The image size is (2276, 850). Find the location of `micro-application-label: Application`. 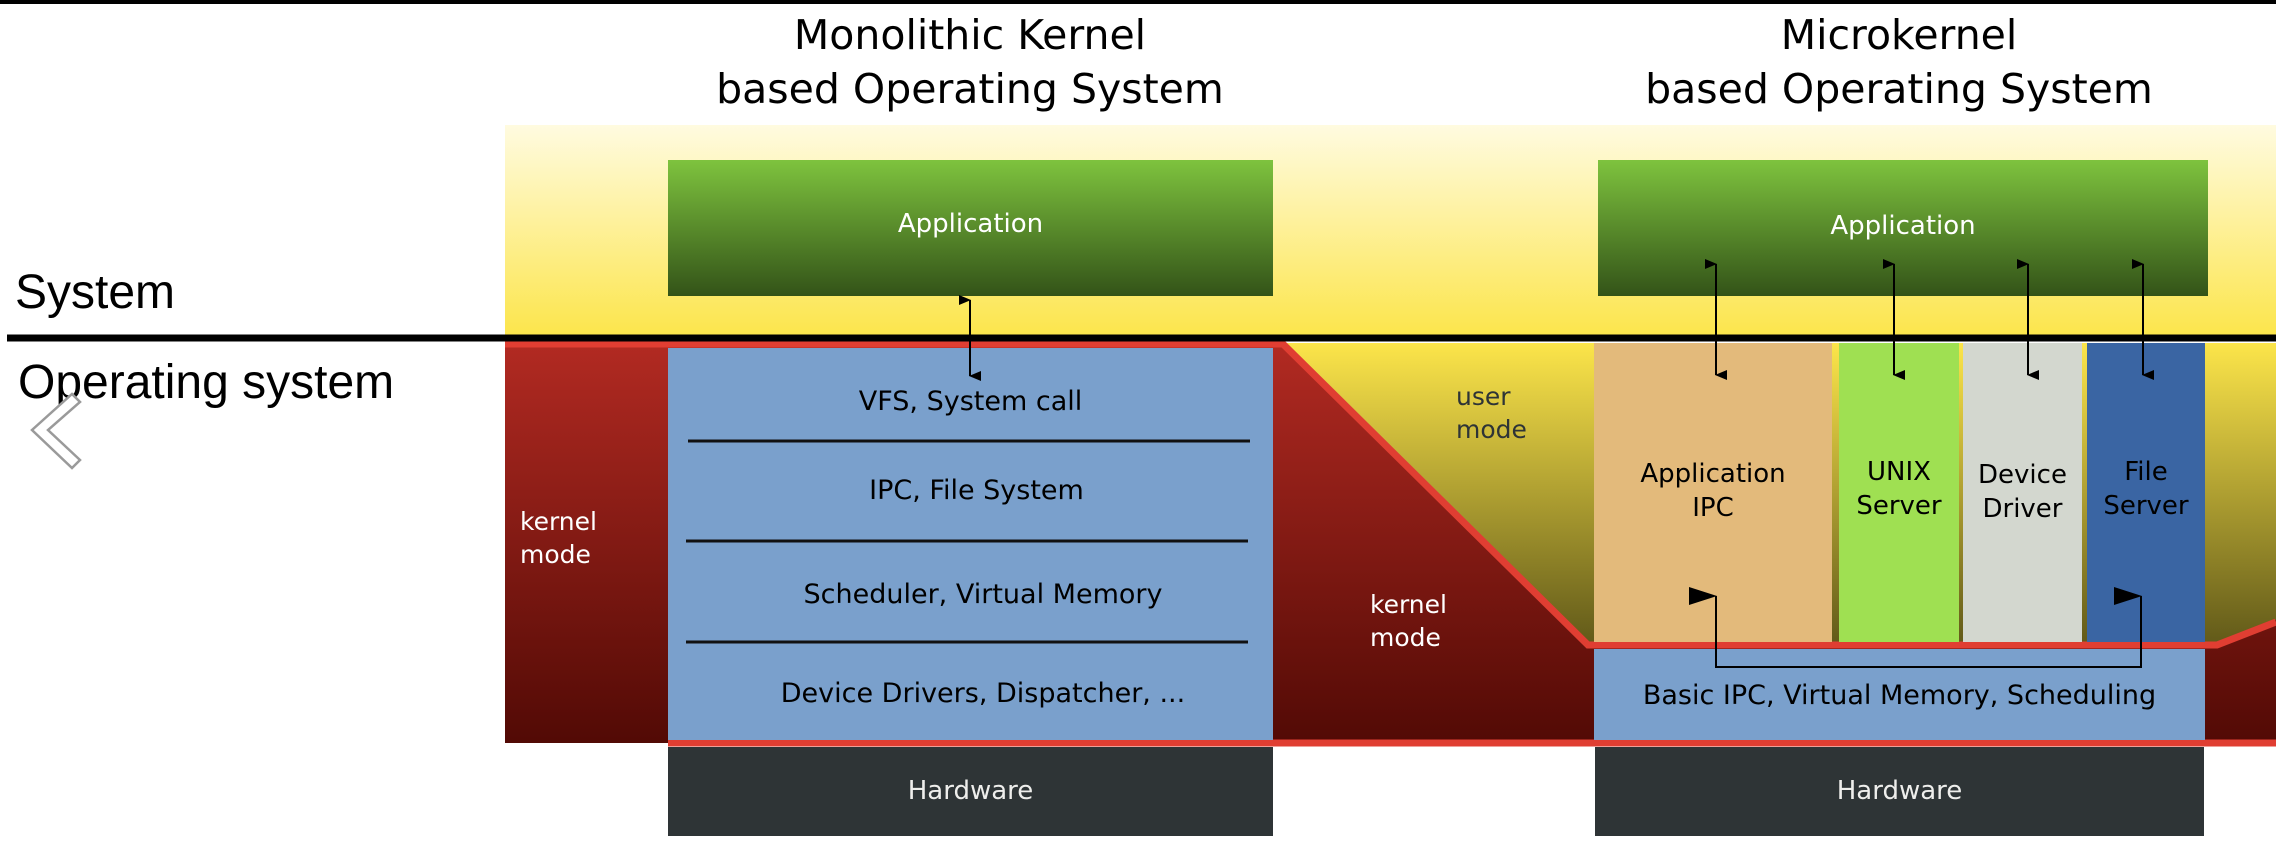

micro-application-label: Application is located at coordinates (1903, 226).